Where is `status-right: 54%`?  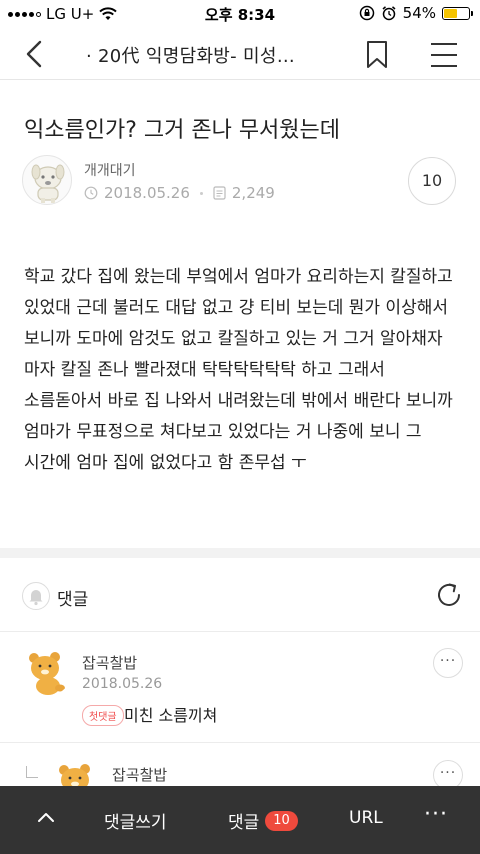 status-right: 54% is located at coordinates (416, 13).